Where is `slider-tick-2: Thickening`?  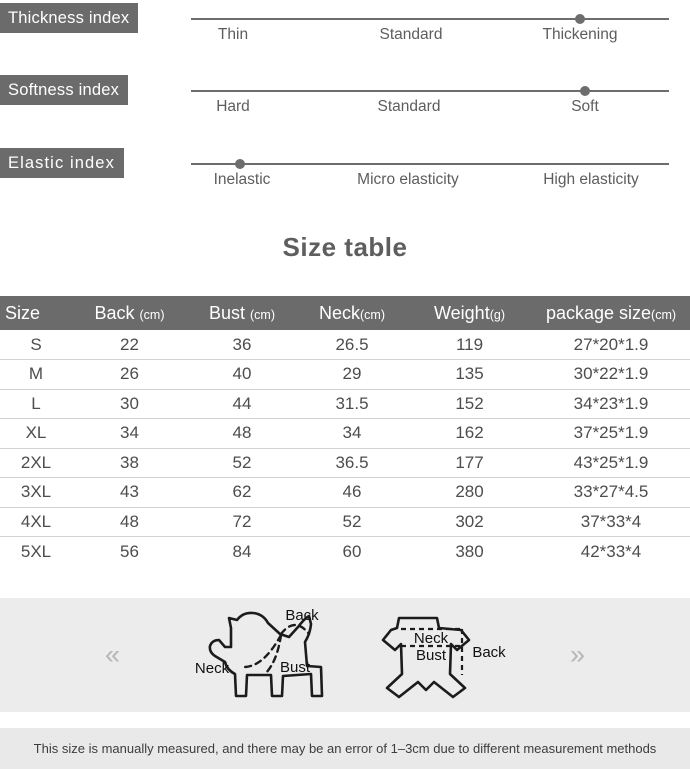
slider-tick-2: Thickening is located at coordinates (580, 34).